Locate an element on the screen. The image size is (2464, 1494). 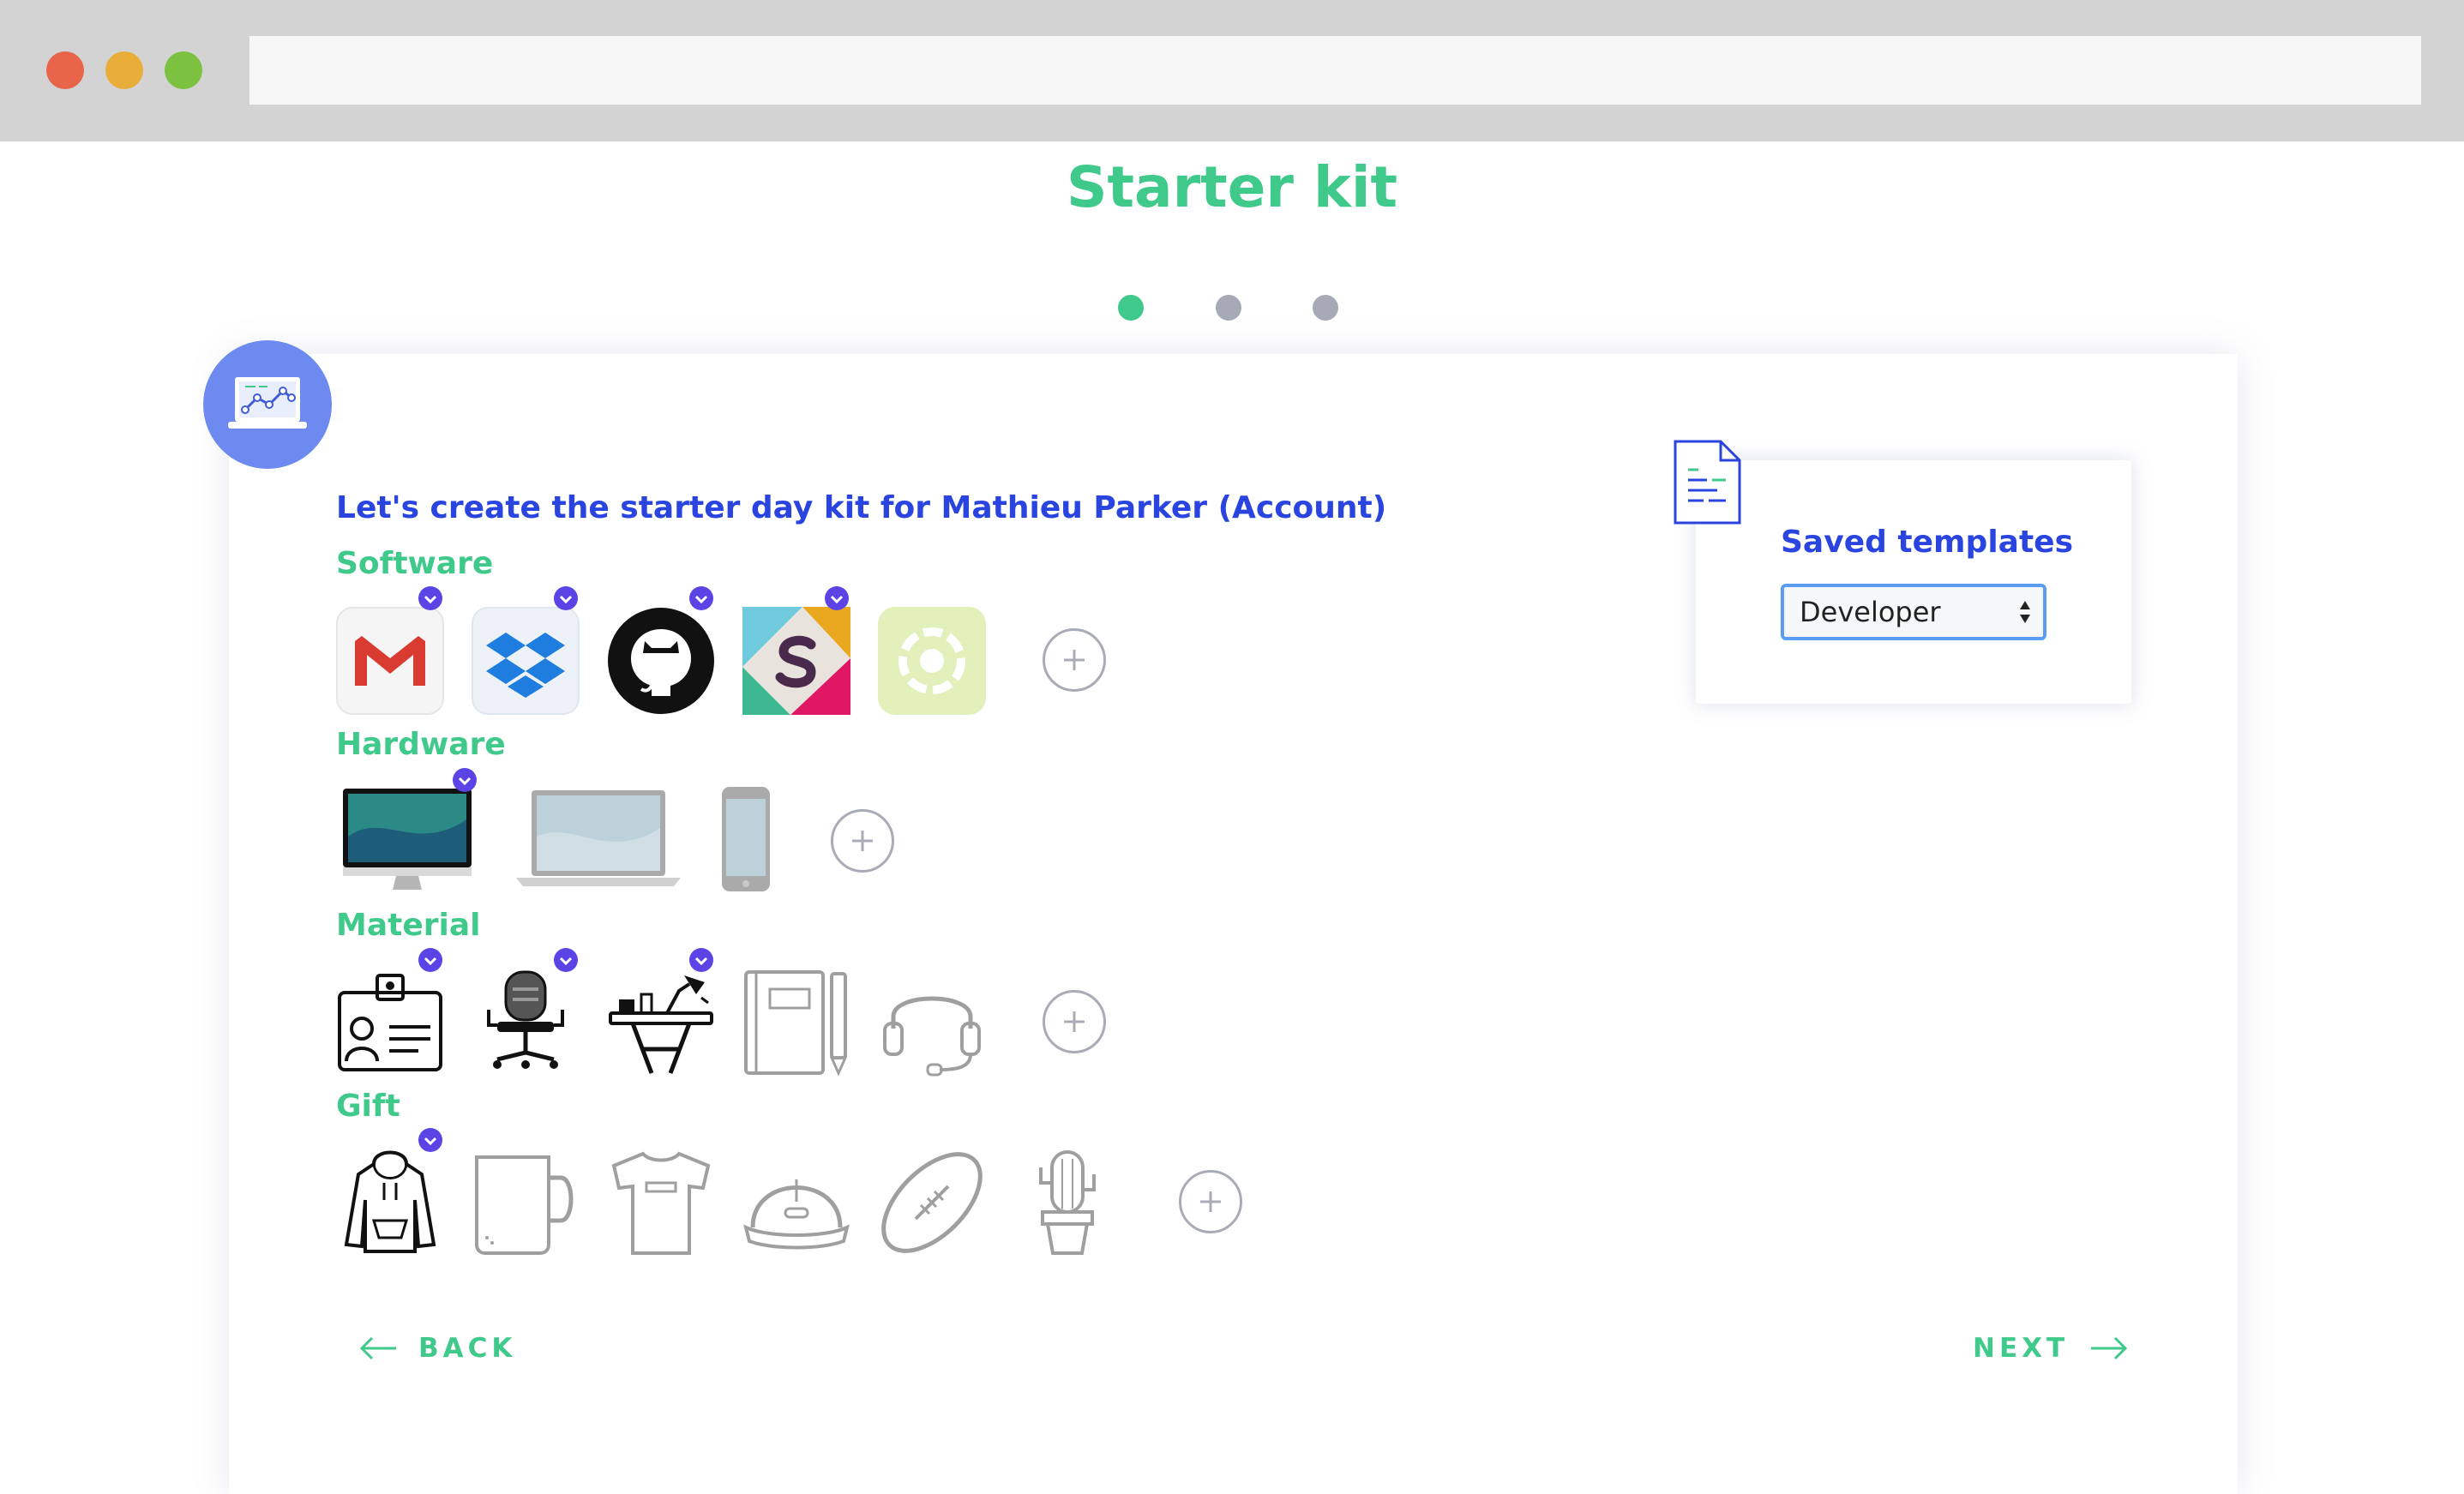
notebook-icon is located at coordinates (796, 1024).